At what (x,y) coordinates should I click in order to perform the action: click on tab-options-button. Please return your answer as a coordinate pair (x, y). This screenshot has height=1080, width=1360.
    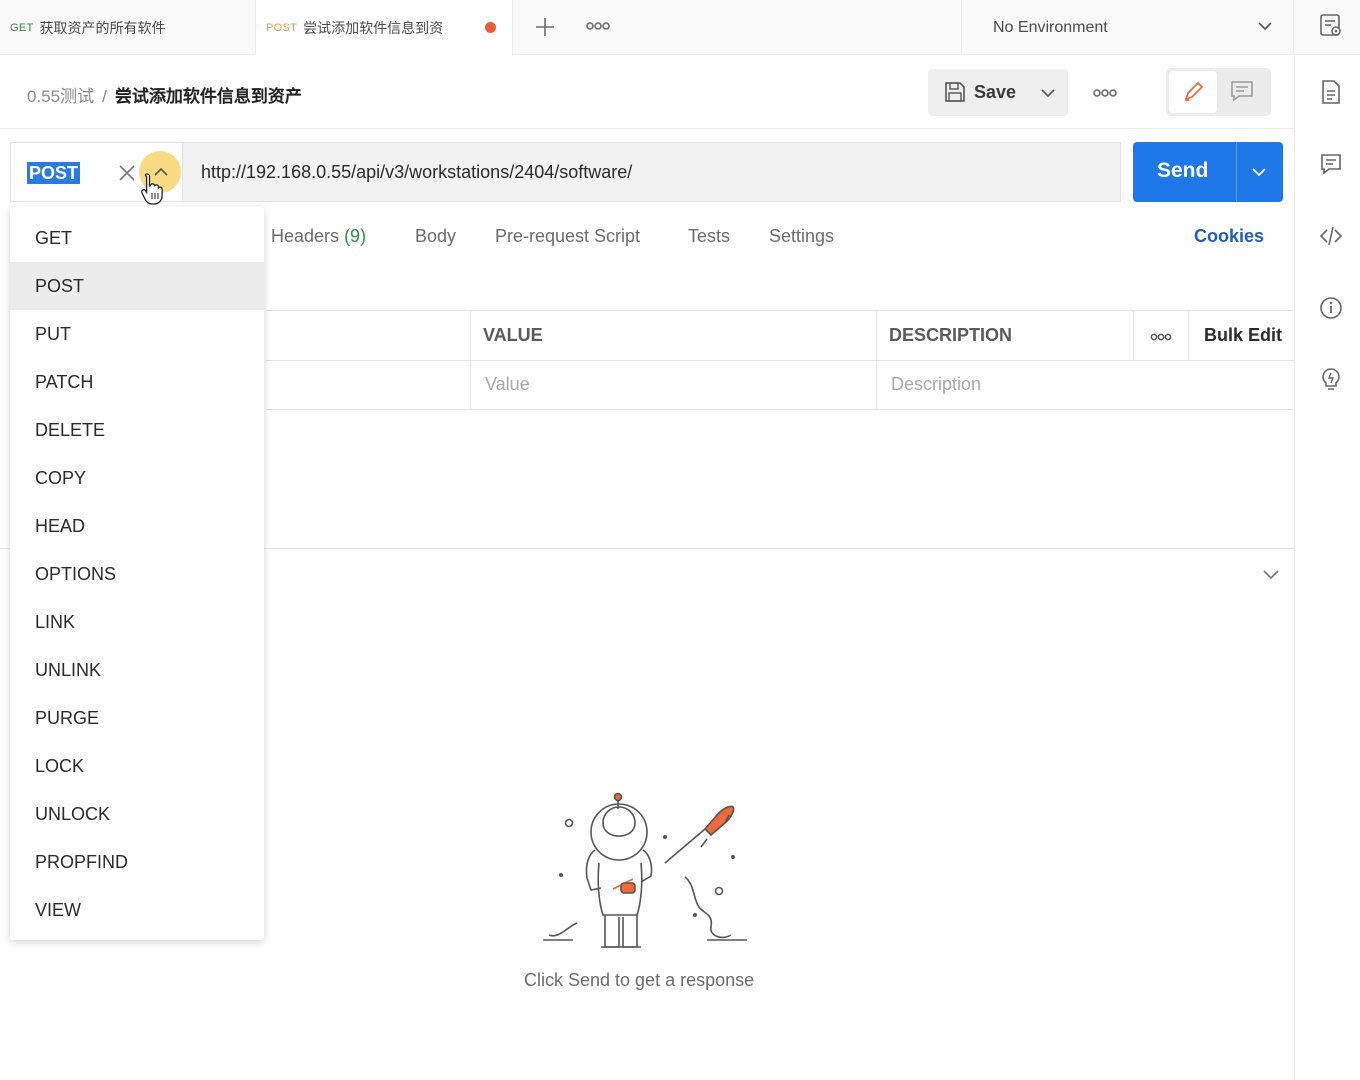
    Looking at the image, I should click on (599, 26).